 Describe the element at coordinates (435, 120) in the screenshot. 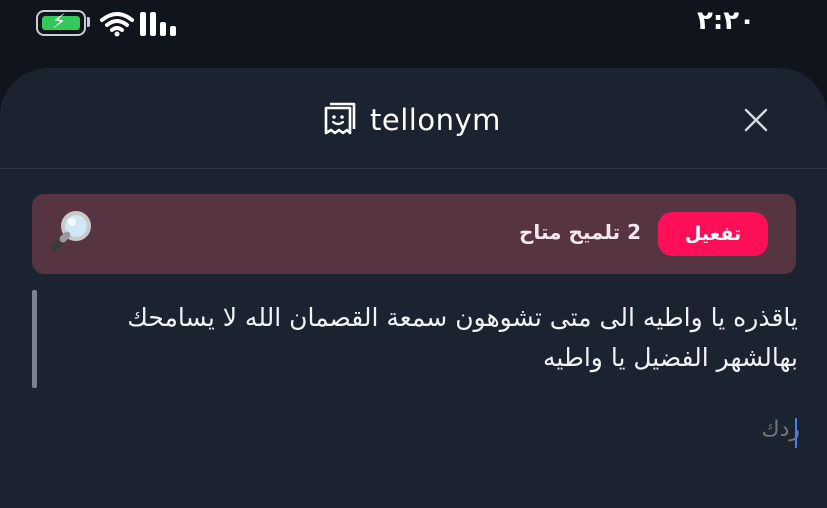

I see `logo-text: tellonym` at that location.